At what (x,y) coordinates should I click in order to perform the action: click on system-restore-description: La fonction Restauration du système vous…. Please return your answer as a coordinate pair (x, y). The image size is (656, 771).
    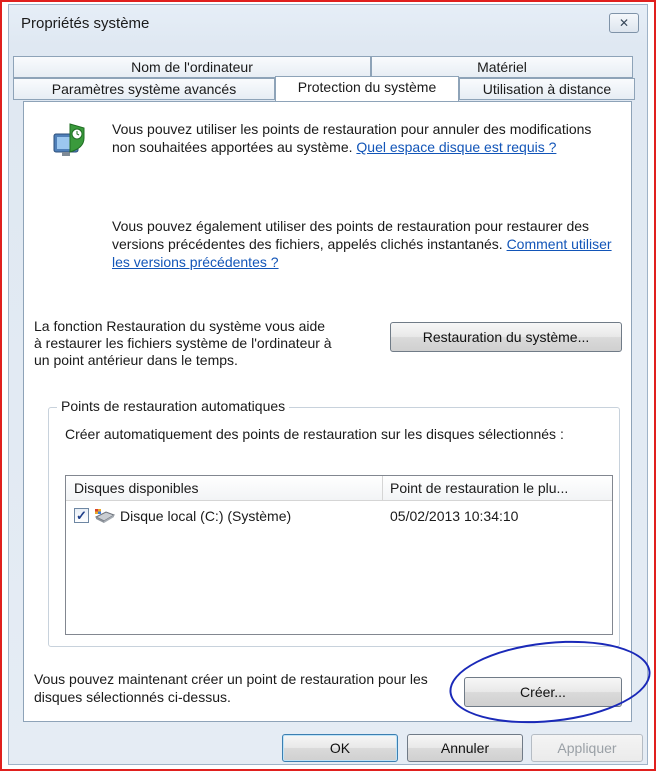
    Looking at the image, I should click on (183, 343).